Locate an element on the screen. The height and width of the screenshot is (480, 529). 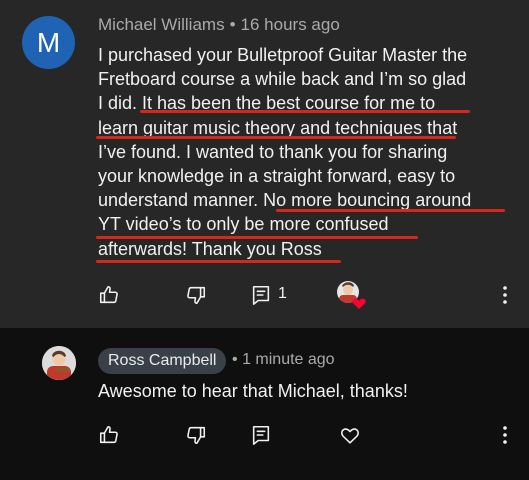
reply-author: Ross Campbell is located at coordinates (162, 360).